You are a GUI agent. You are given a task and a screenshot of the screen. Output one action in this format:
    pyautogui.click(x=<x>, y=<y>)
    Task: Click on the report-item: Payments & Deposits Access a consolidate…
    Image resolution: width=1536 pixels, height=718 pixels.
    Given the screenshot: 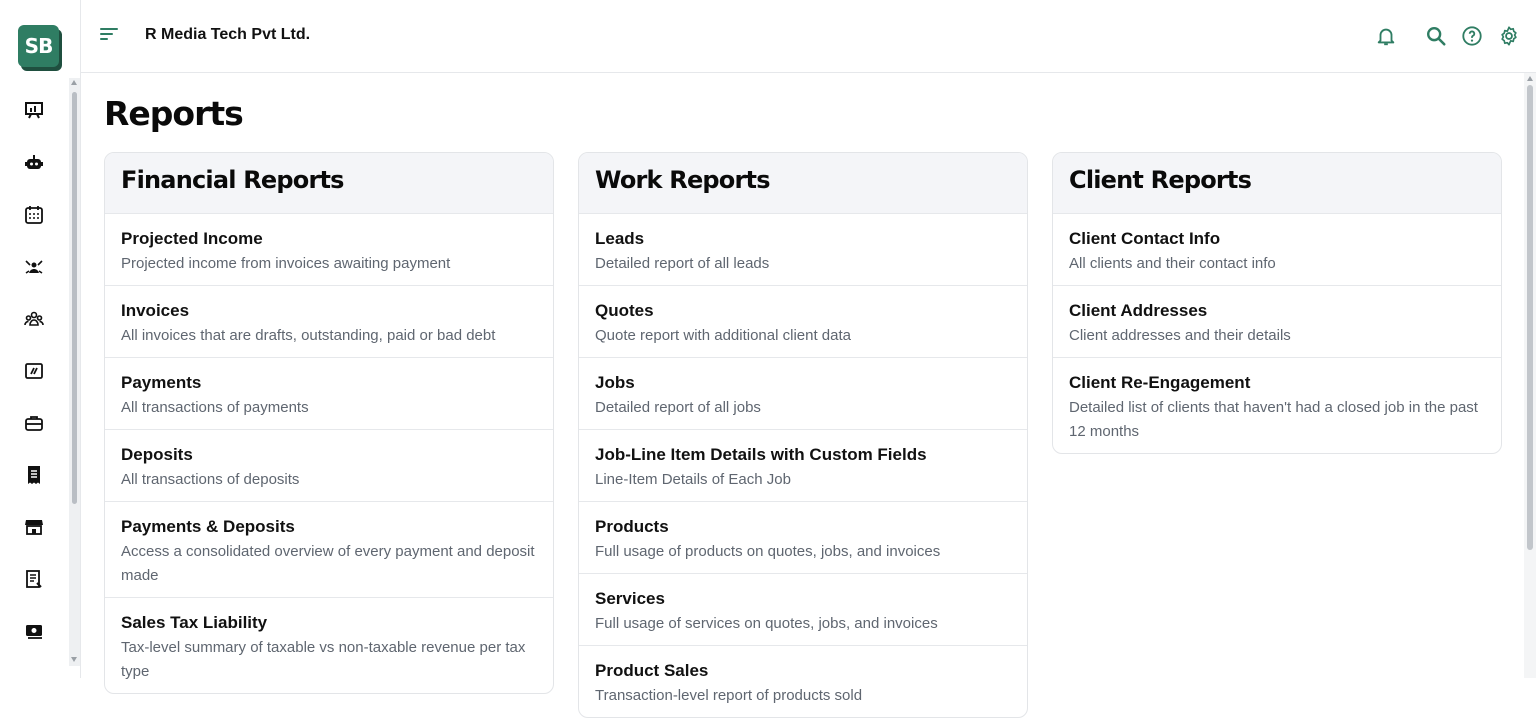 What is the action you would take?
    pyautogui.click(x=329, y=549)
    